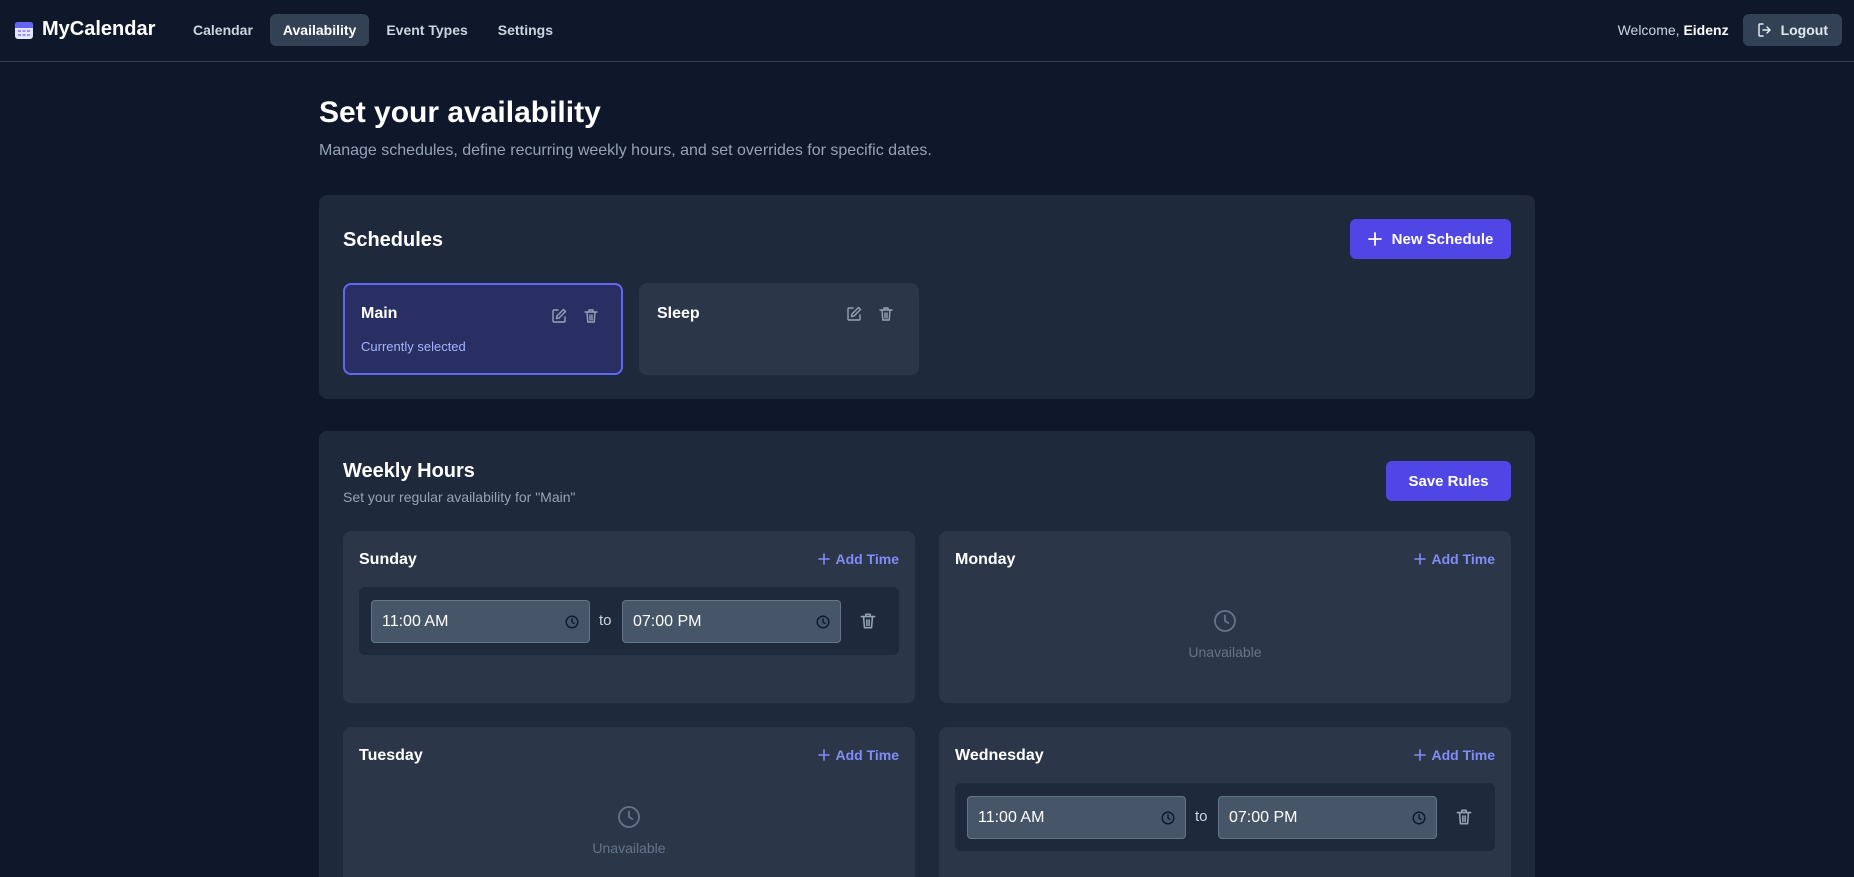 The image size is (1854, 877). I want to click on save-rules-label: Save Rules, so click(1448, 481).